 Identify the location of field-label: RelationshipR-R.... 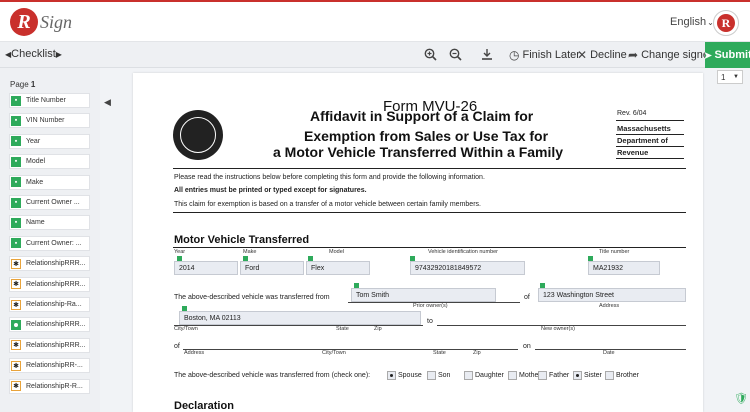
(54, 386).